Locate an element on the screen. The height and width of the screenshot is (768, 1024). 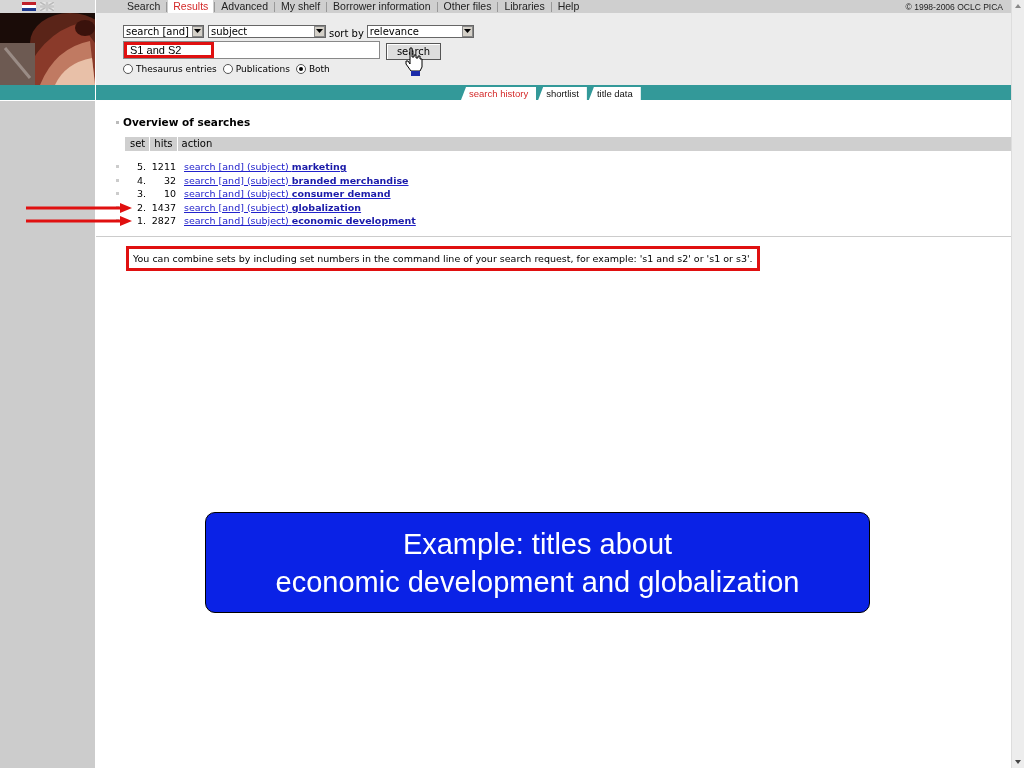
nav-link: Advanced is located at coordinates (244, 6).